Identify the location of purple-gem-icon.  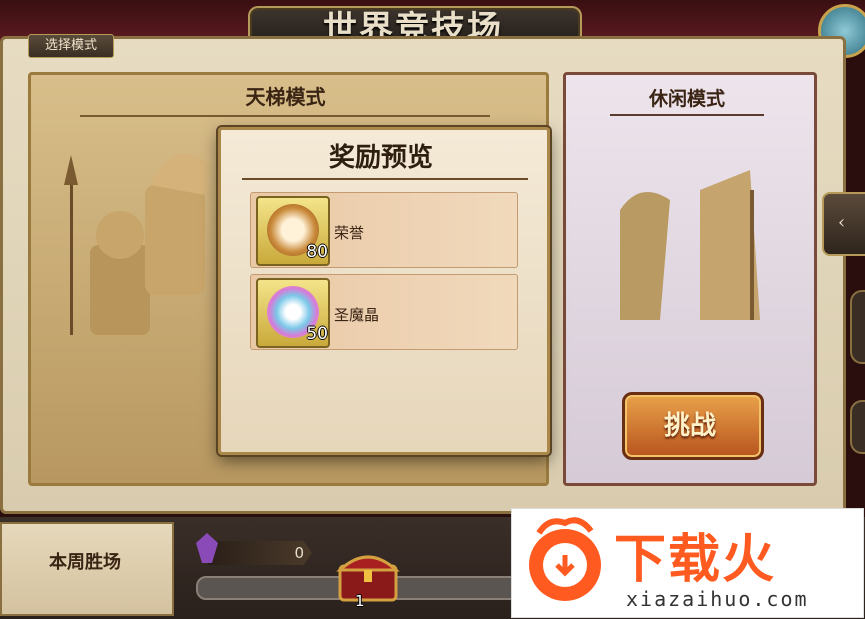
(207, 548).